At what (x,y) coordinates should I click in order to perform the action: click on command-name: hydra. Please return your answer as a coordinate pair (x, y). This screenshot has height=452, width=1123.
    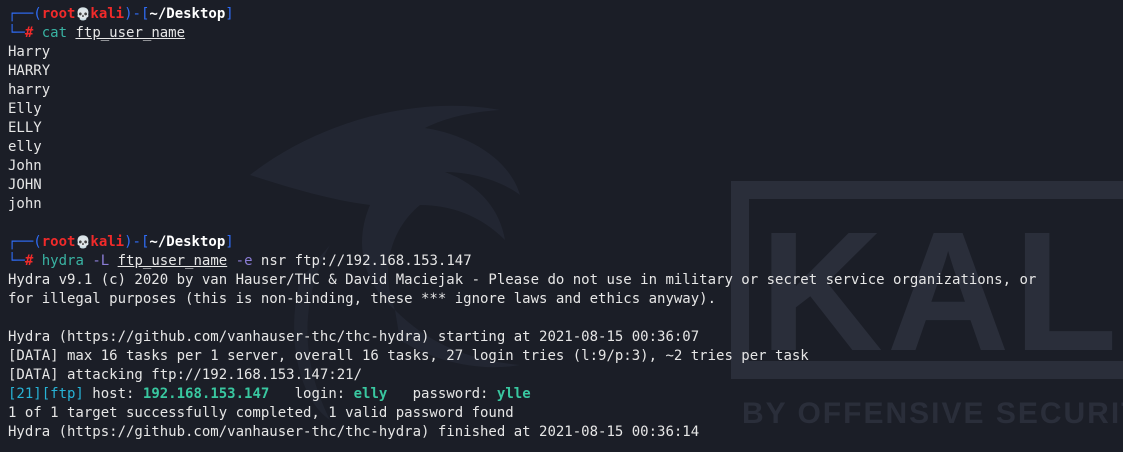
    Looking at the image, I should click on (62, 261).